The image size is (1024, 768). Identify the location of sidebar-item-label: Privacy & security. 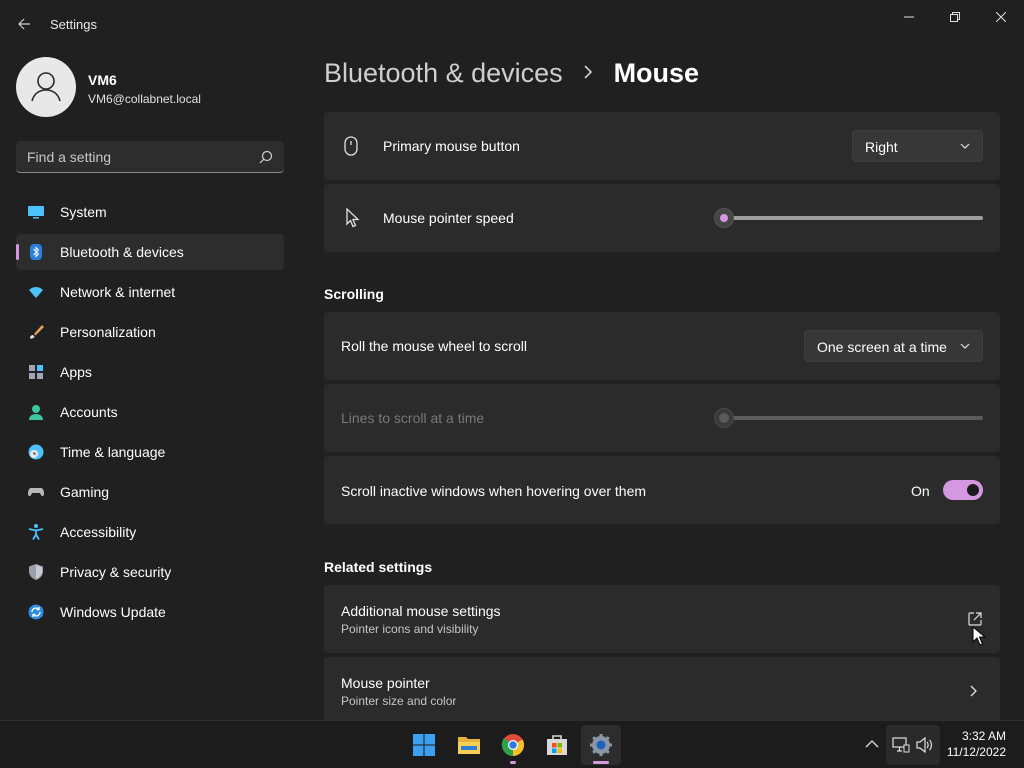
(116, 572).